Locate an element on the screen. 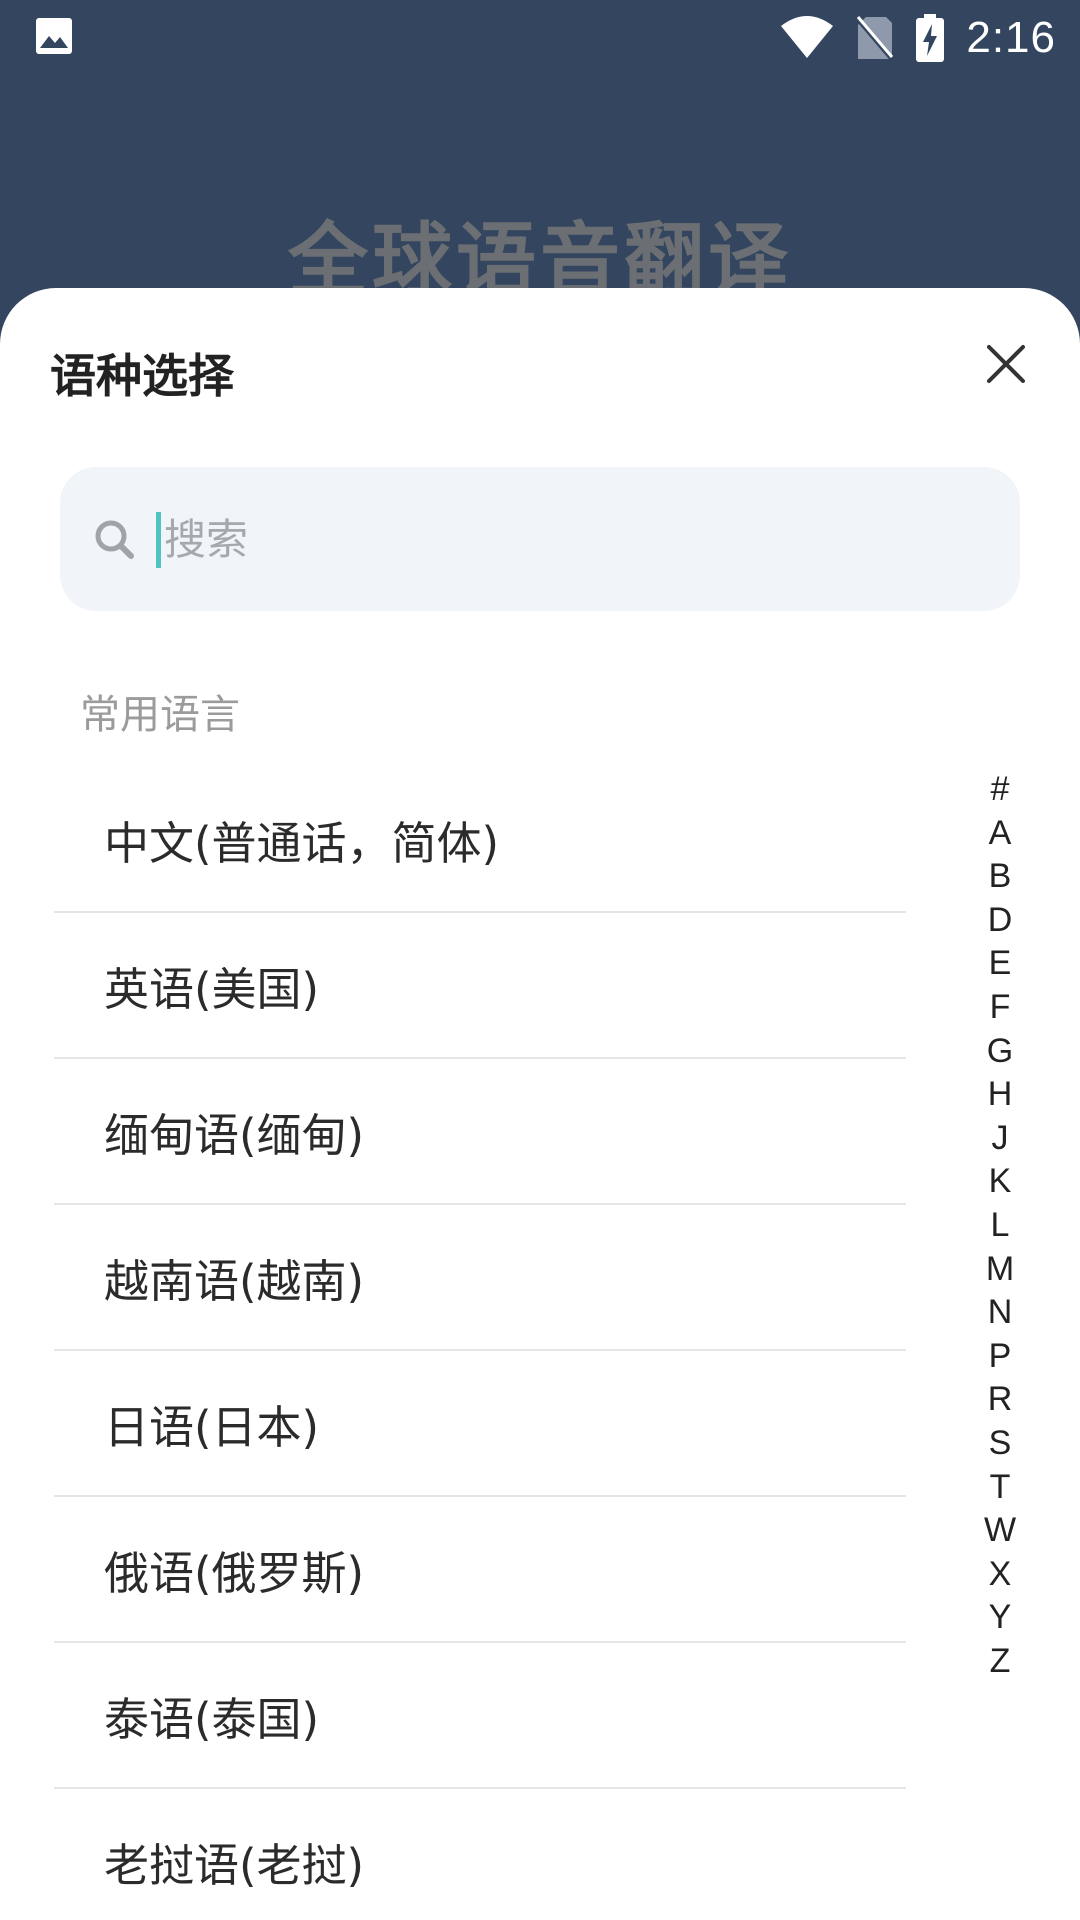  close-icon is located at coordinates (1006, 364).